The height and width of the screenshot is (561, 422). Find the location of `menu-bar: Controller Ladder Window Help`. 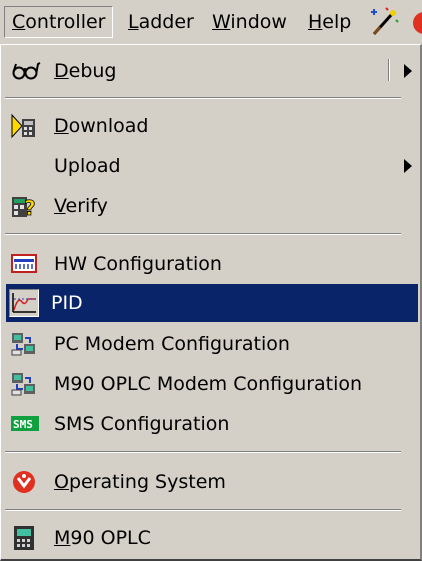

menu-bar: Controller Ladder Window Help is located at coordinates (211, 22).